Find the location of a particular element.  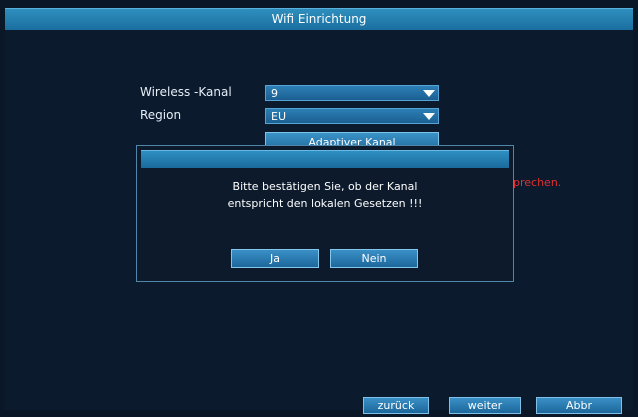

region-label: Region is located at coordinates (161, 115).